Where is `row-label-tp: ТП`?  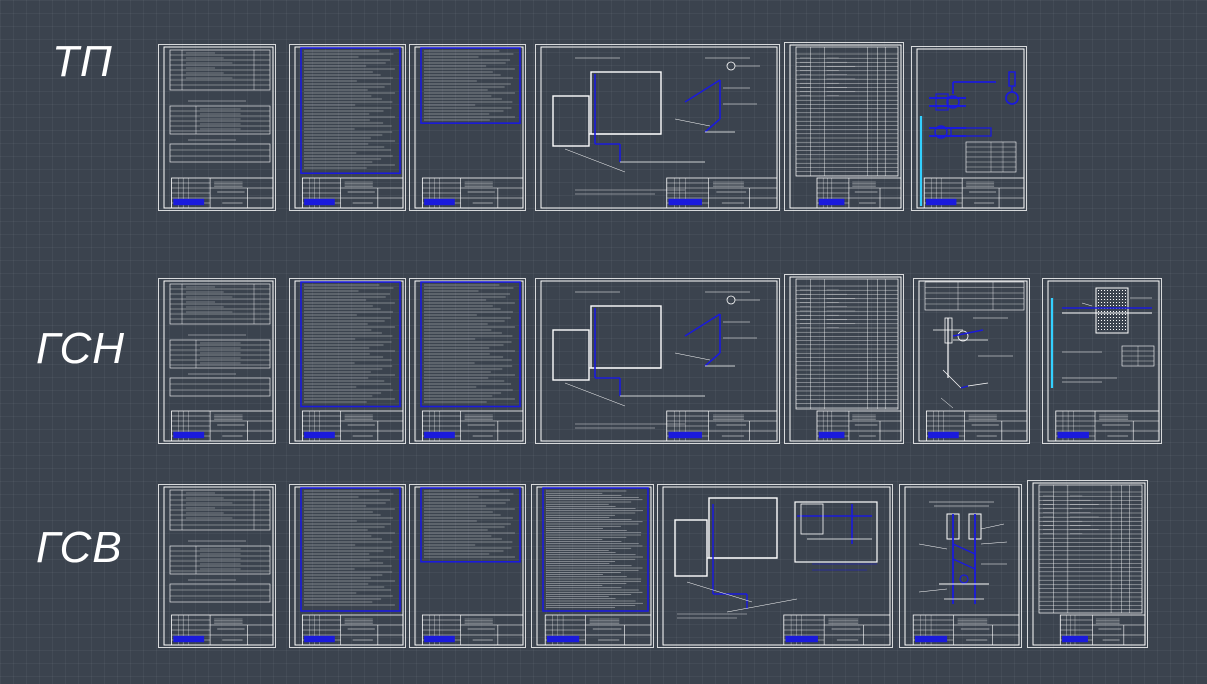
row-label-tp: ТП is located at coordinates (82, 61).